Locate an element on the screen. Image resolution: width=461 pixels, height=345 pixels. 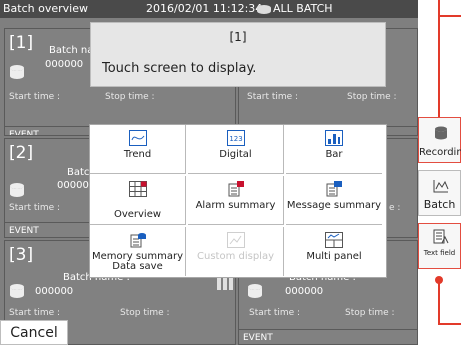
menu-item-overview: Overview is located at coordinates (138, 200).